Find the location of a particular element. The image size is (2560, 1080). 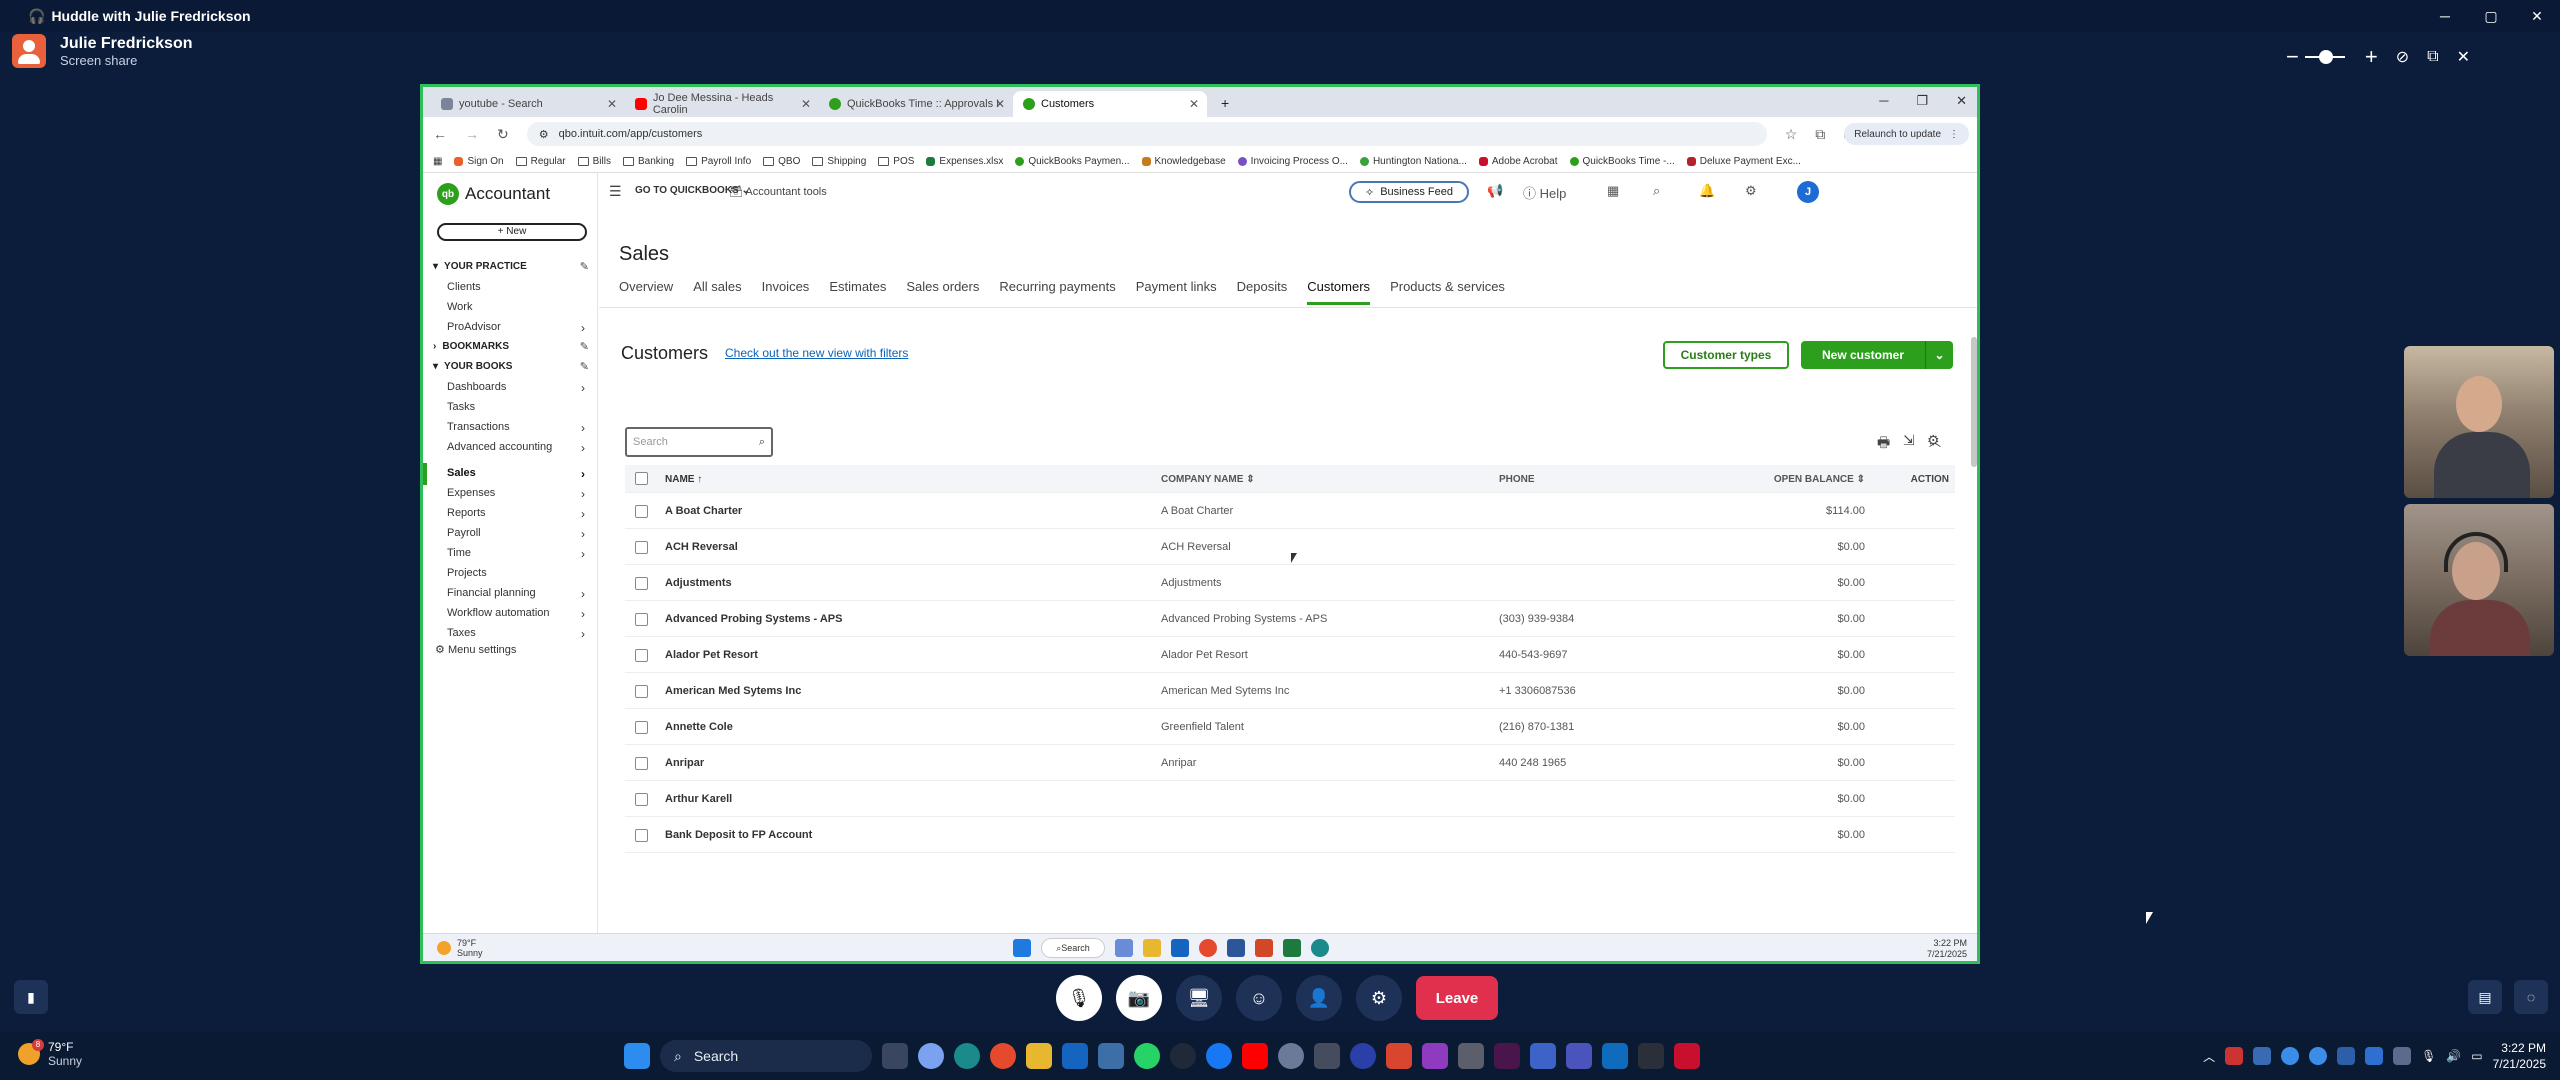

qbo-logo: qb Accountant is located at coordinates (493, 194).